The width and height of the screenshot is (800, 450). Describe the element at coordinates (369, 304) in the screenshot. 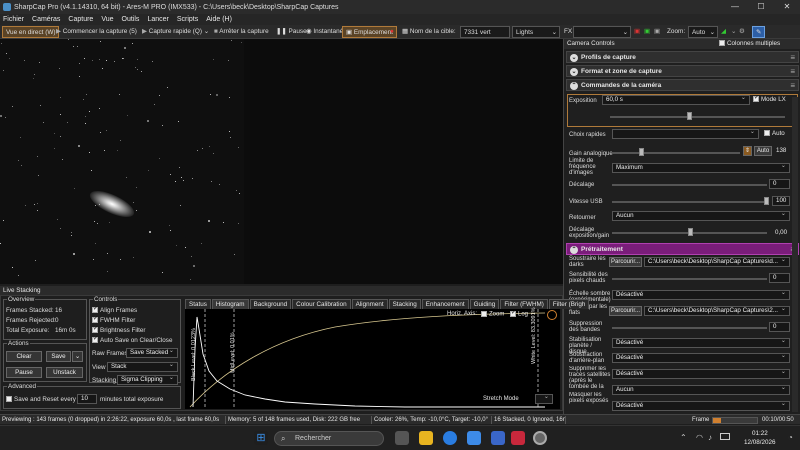

I see `tab-alignment: Alignment` at that location.